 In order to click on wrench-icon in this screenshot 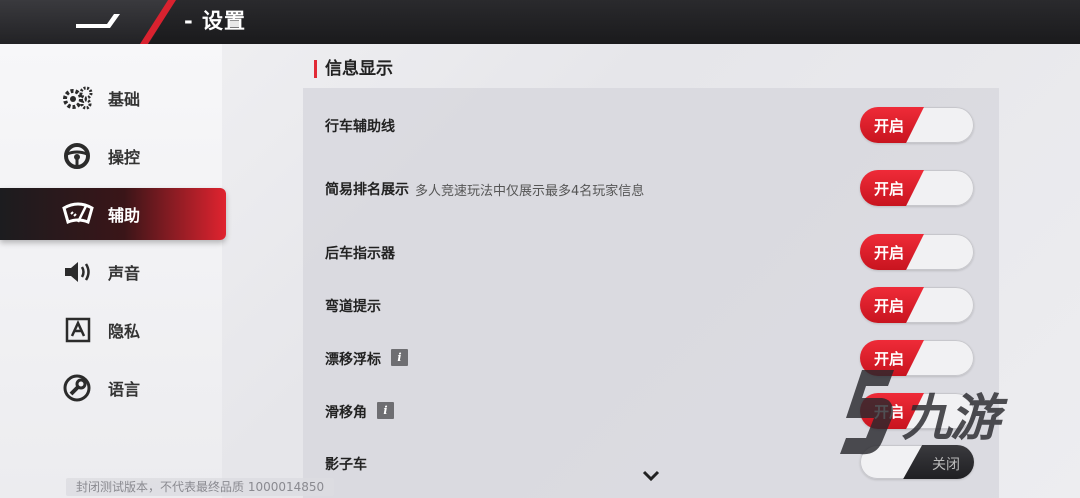, I will do `click(77, 388)`.